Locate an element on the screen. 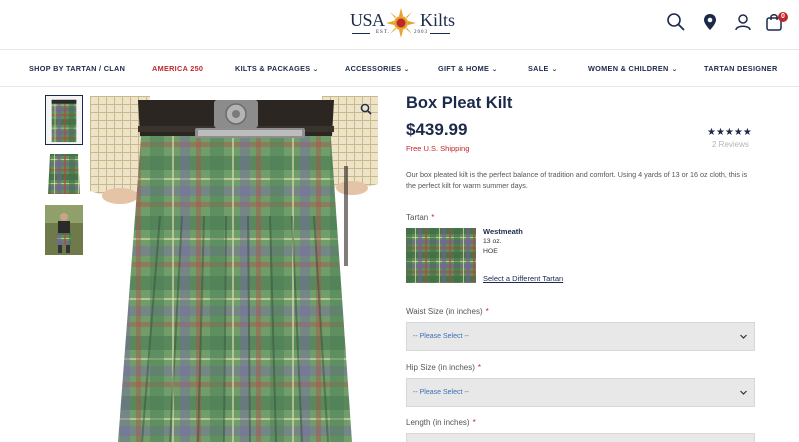 Image resolution: width=799 pixels, height=442 pixels. site-header: USA Kilts EST. 2003 0 is located at coordinates (399, 25).